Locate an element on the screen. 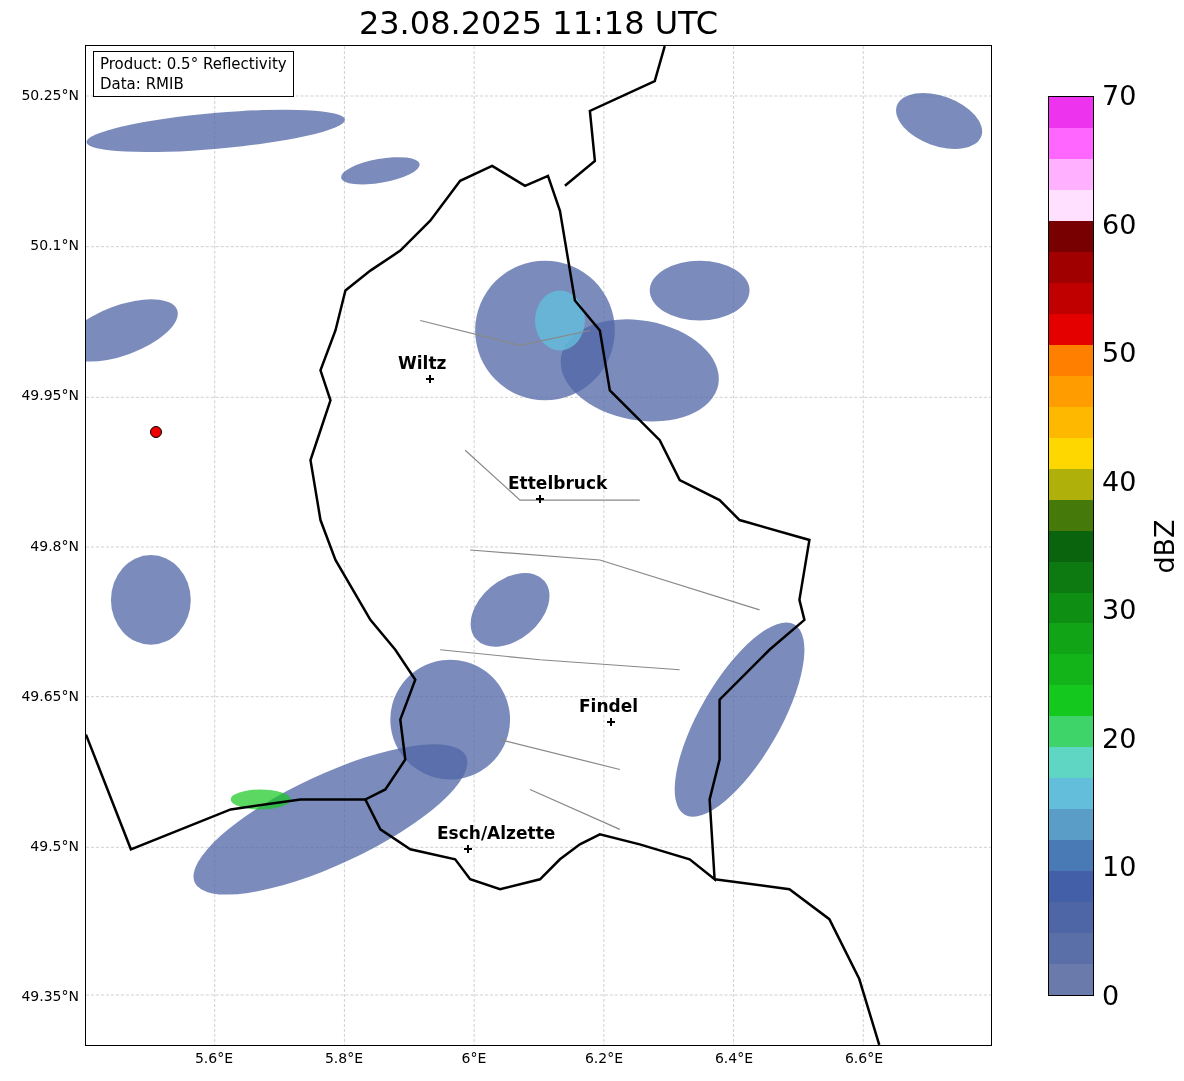 Image resolution: width=1184 pixels, height=1081 pixels. axis-tick-label: 6.2°E is located at coordinates (604, 1058).